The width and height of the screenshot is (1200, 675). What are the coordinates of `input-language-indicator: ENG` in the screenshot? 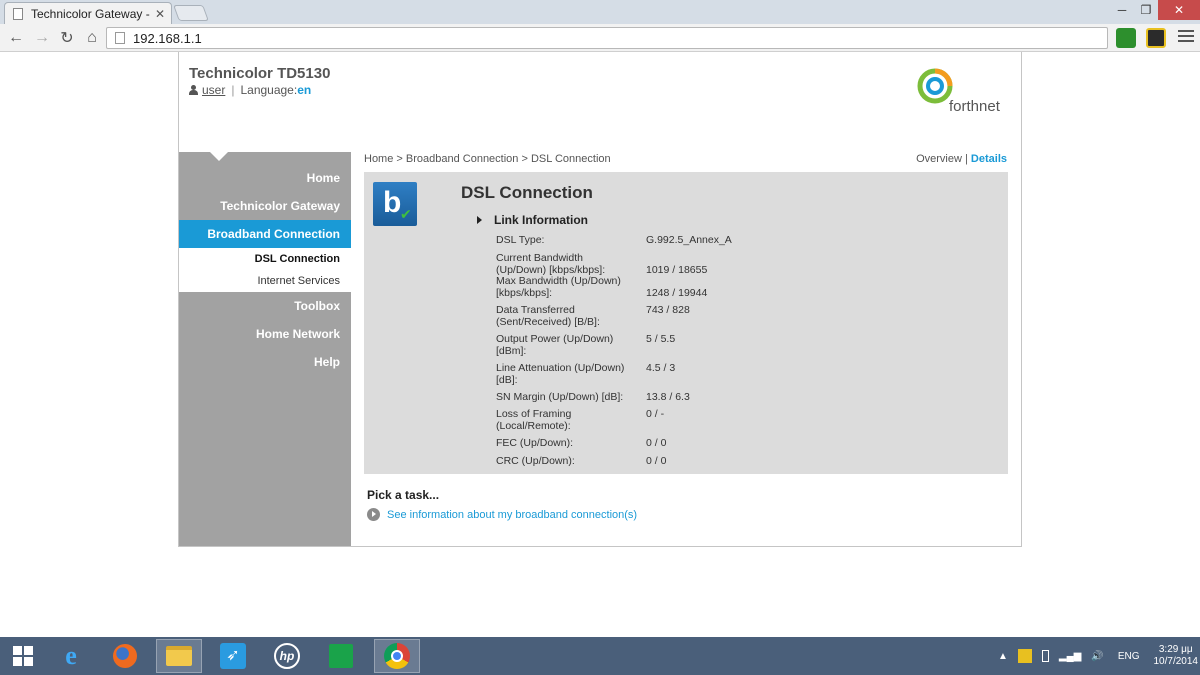 It's located at (1129, 656).